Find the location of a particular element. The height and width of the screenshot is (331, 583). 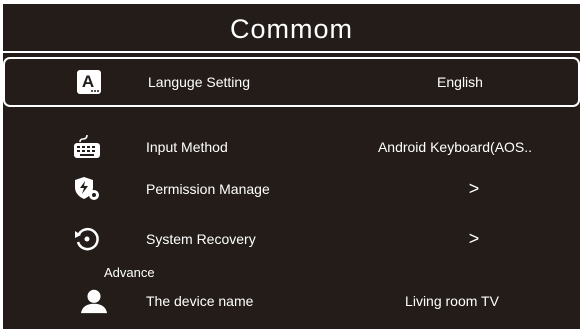

language-setting-row: A Languge Setting English is located at coordinates (291, 82).